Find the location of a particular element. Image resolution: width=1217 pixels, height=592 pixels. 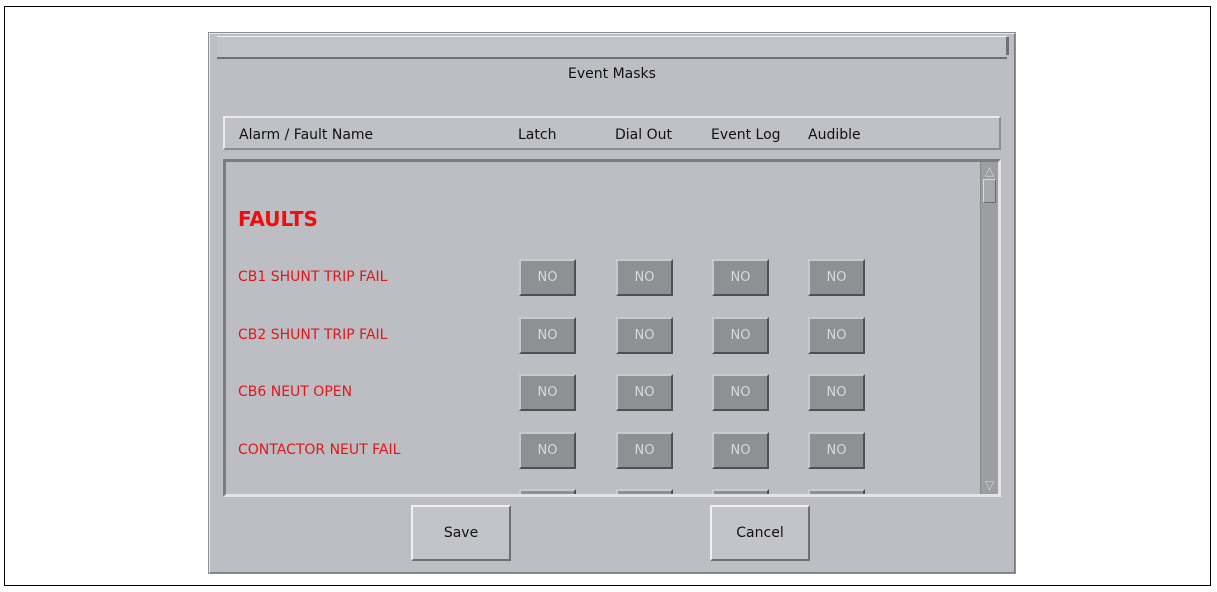

fault-name: CONTACTOR NEUT FAIL is located at coordinates (319, 450).